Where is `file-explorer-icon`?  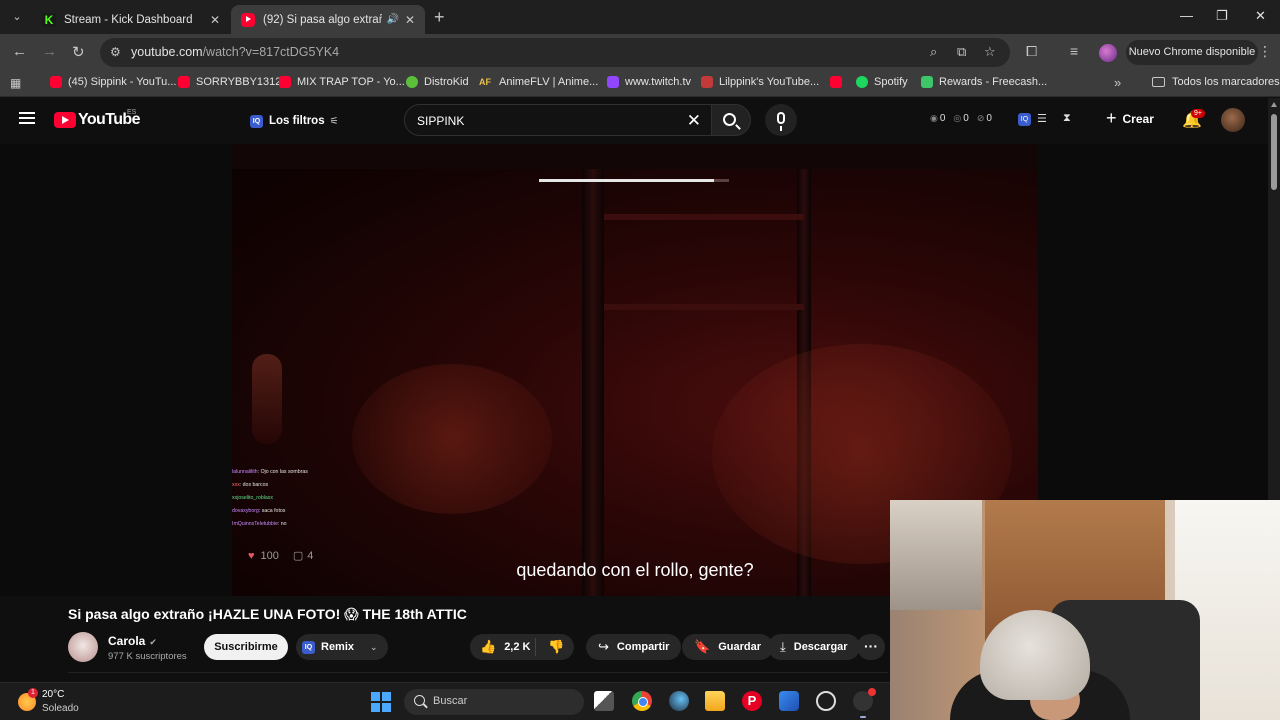
file-explorer-icon is located at coordinates (715, 701).